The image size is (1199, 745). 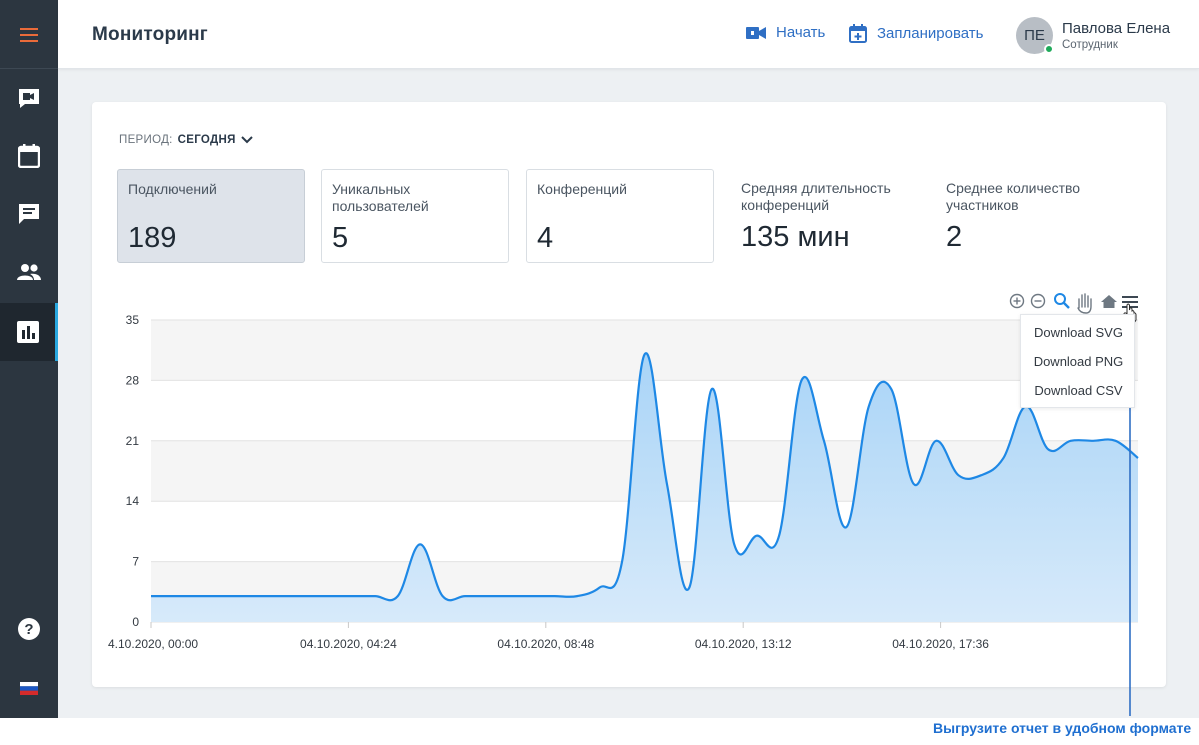 I want to click on export-menu: Download SVG Download PNG Download CSV, so click(x=1077, y=361).